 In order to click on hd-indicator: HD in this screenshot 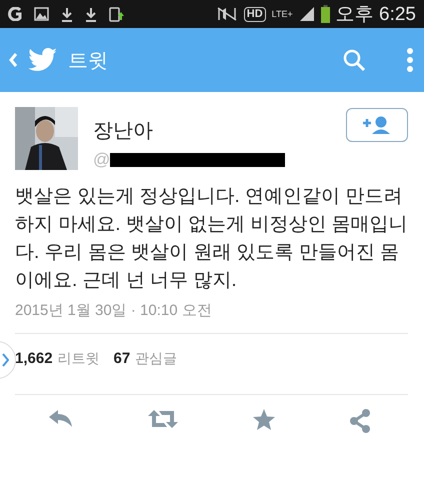, I will do `click(255, 14)`.